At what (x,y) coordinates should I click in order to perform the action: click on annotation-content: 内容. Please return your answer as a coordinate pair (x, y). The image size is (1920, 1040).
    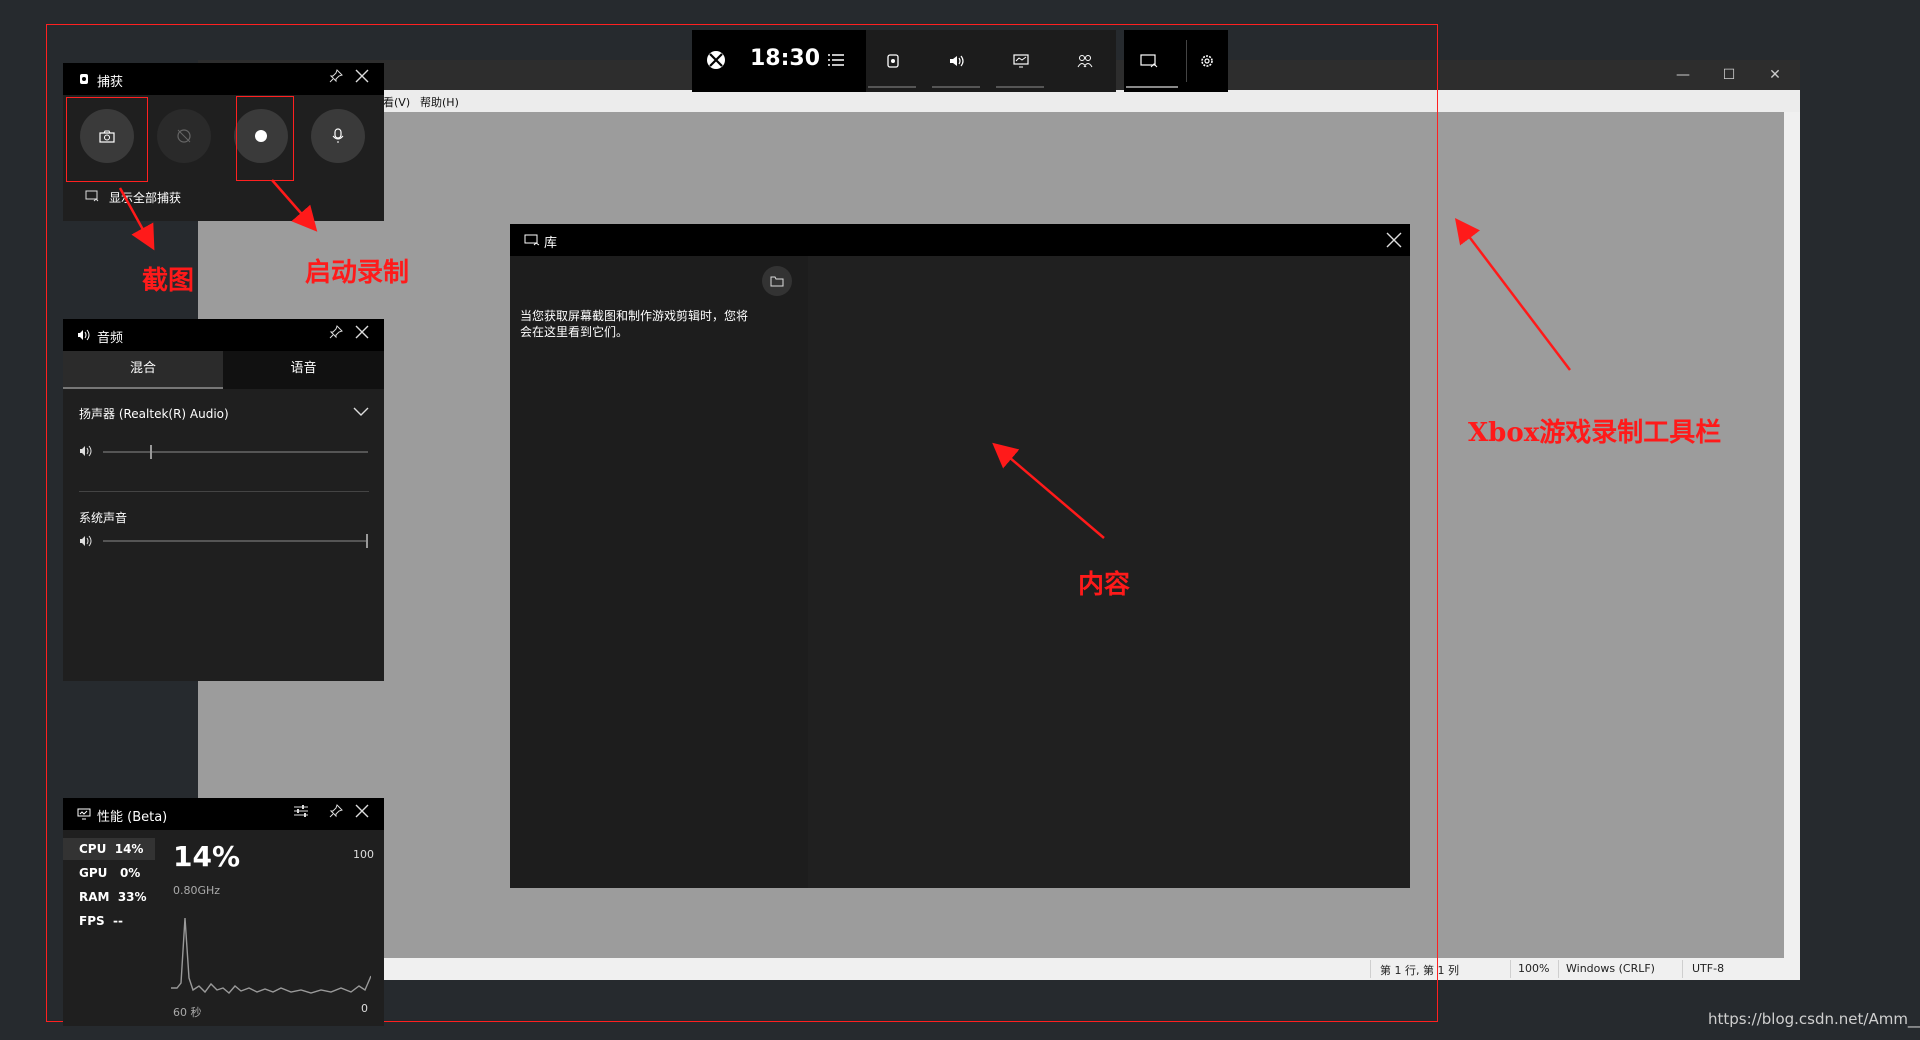
    Looking at the image, I should click on (1104, 585).